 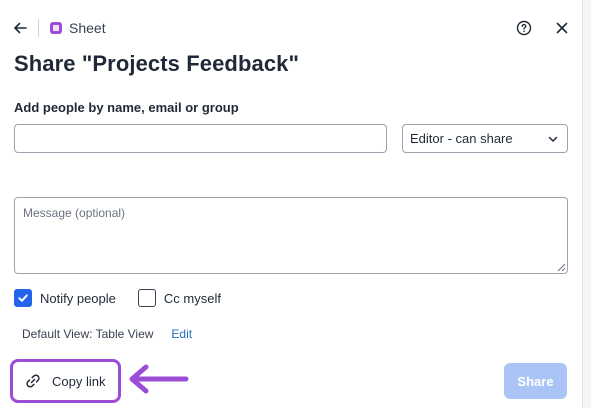 I want to click on edit-default-view-link: Edit, so click(x=181, y=334).